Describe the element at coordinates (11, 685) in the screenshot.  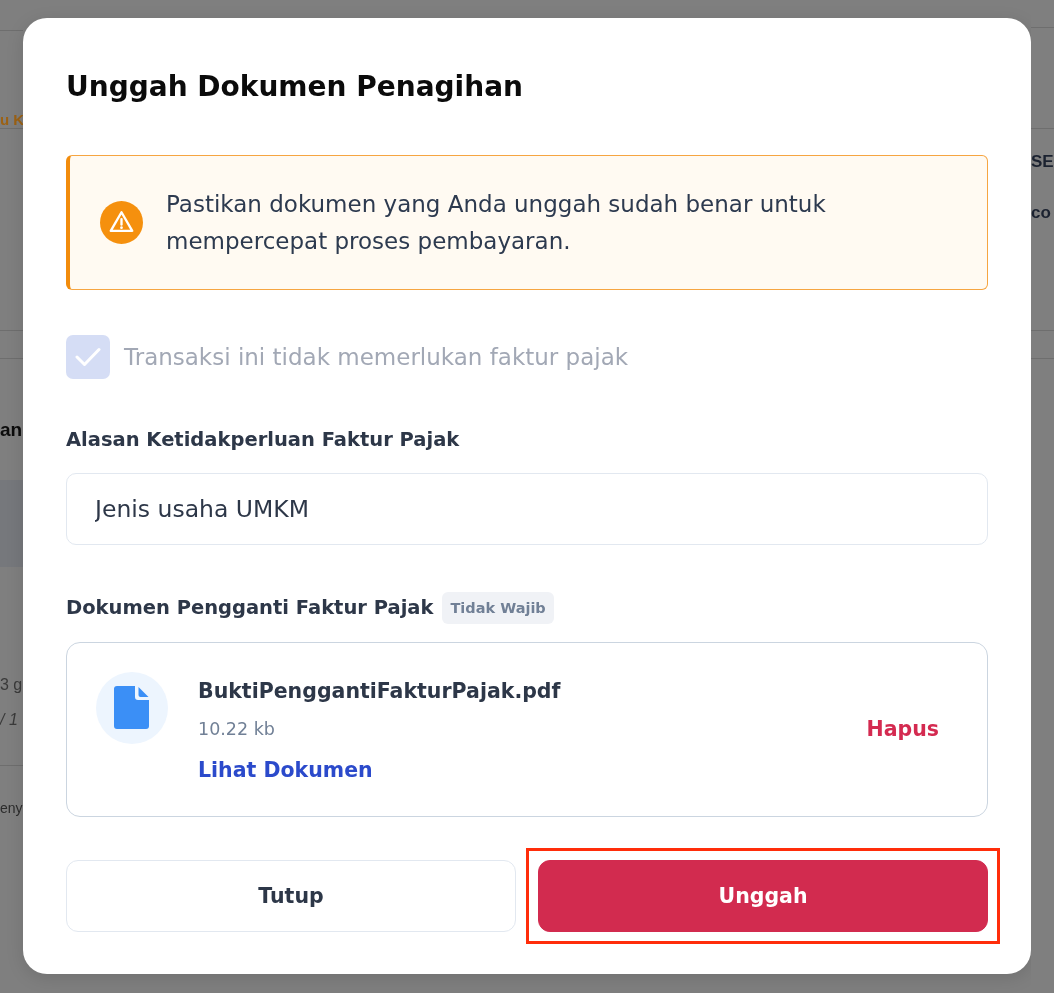
I see `background-text: 3 g` at that location.